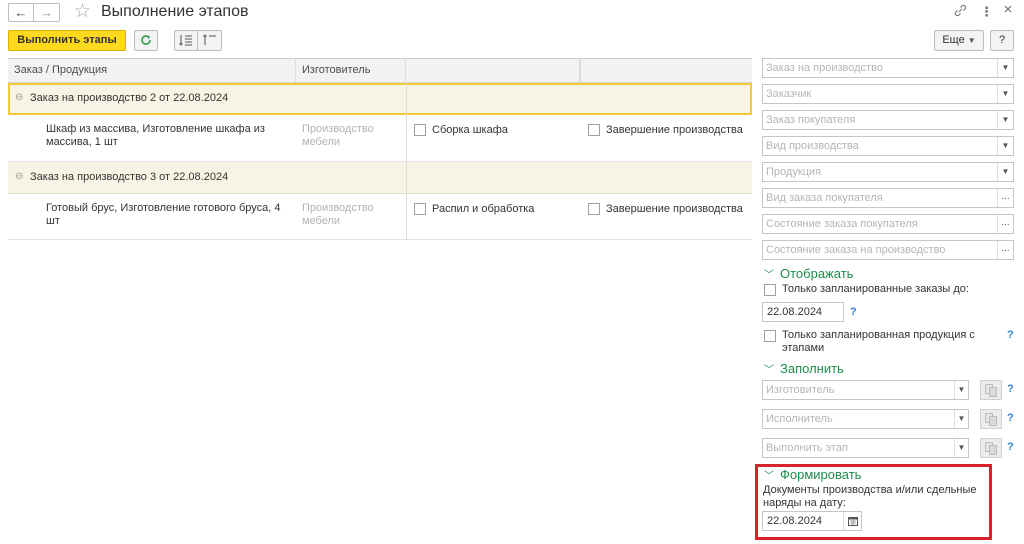 The height and width of the screenshot is (544, 1024). I want to click on more-menu-icon: ⋮, so click(986, 12).